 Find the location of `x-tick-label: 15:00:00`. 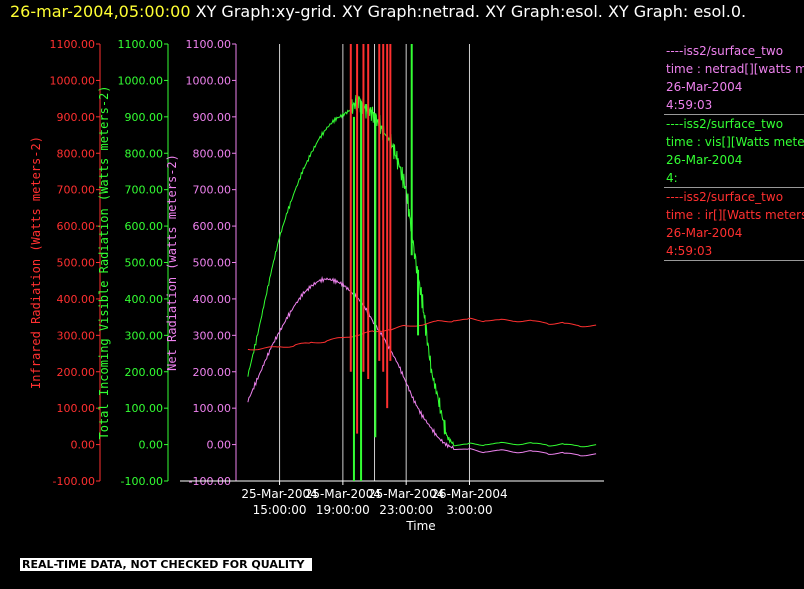

x-tick-label: 15:00:00 is located at coordinates (280, 510).